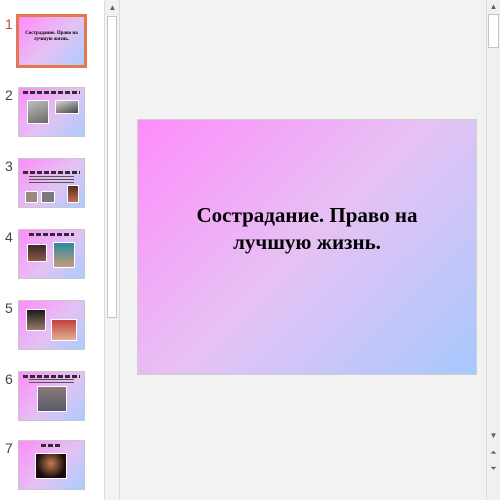  What do you see at coordinates (9, 379) in the screenshot?
I see `slide-number: 6` at bounding box center [9, 379].